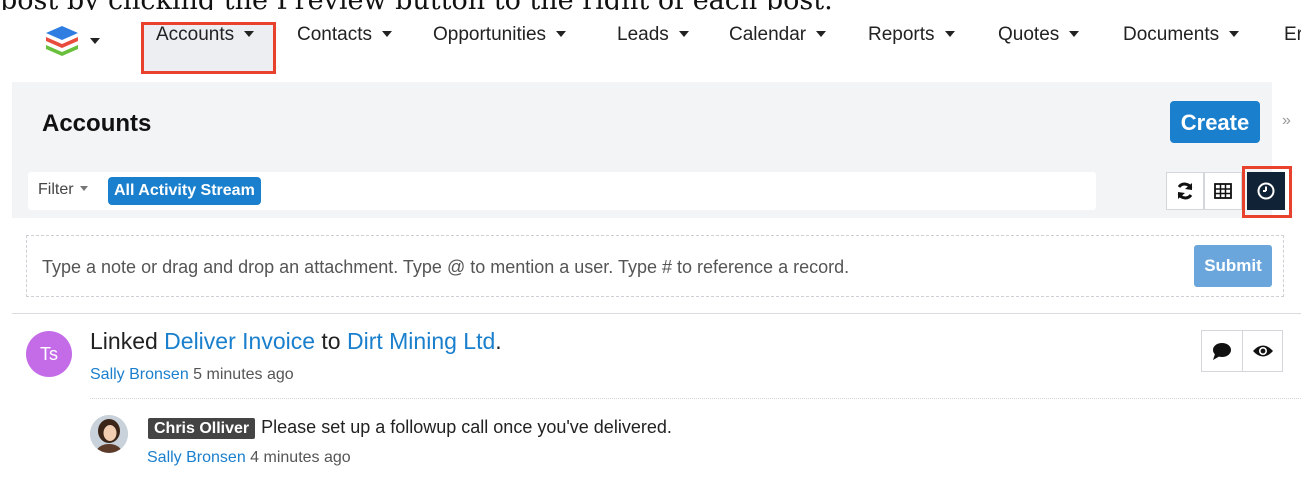  I want to click on post-actions, so click(1242, 351).